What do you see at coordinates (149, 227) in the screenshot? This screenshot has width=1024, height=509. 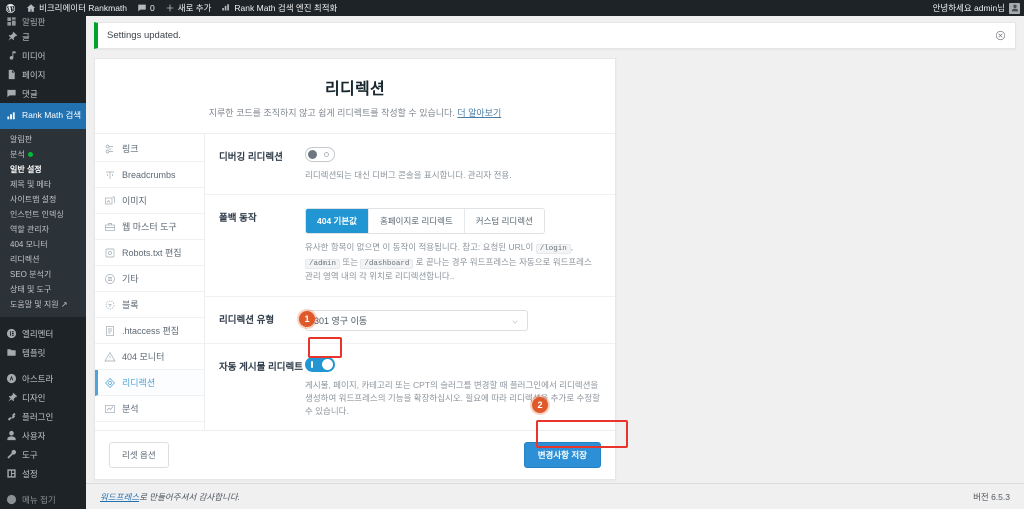 I see `tab-webmaster-tools: 웹 마스터 도구` at bounding box center [149, 227].